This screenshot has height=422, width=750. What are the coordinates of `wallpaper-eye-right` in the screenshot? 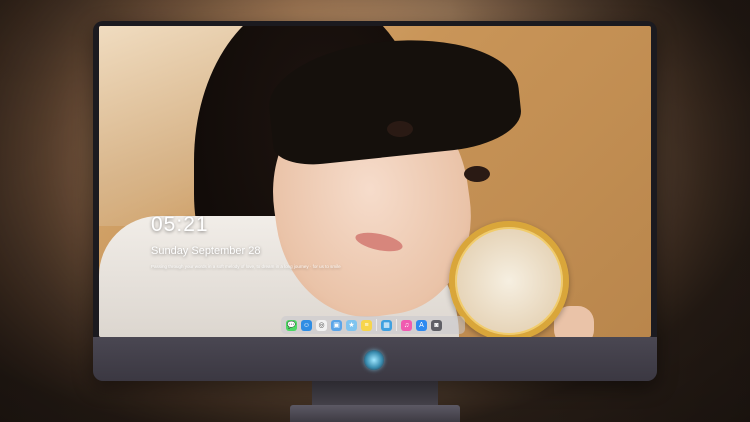 It's located at (477, 174).